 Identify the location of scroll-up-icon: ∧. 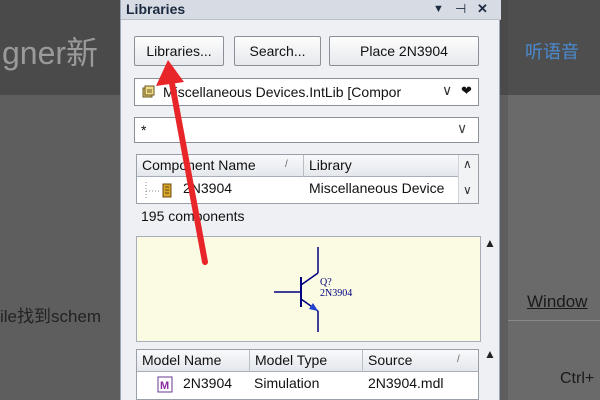
(467, 164).